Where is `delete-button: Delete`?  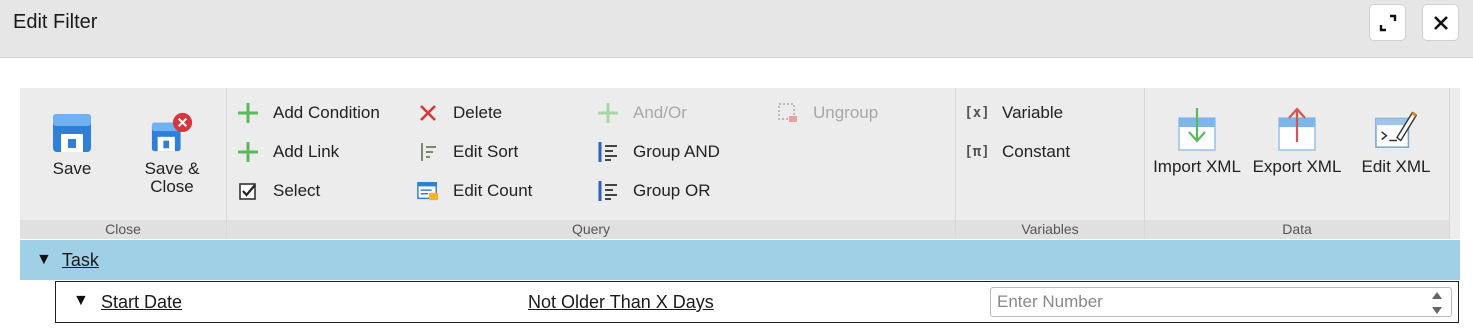 delete-button: Delete is located at coordinates (459, 113).